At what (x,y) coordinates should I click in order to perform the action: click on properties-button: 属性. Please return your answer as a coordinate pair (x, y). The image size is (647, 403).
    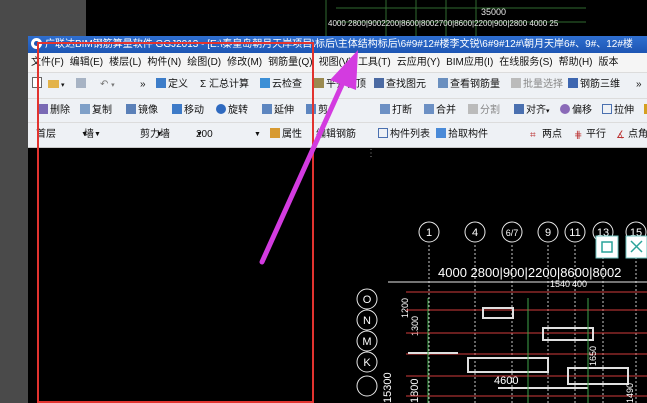
    Looking at the image, I should click on (286, 135).